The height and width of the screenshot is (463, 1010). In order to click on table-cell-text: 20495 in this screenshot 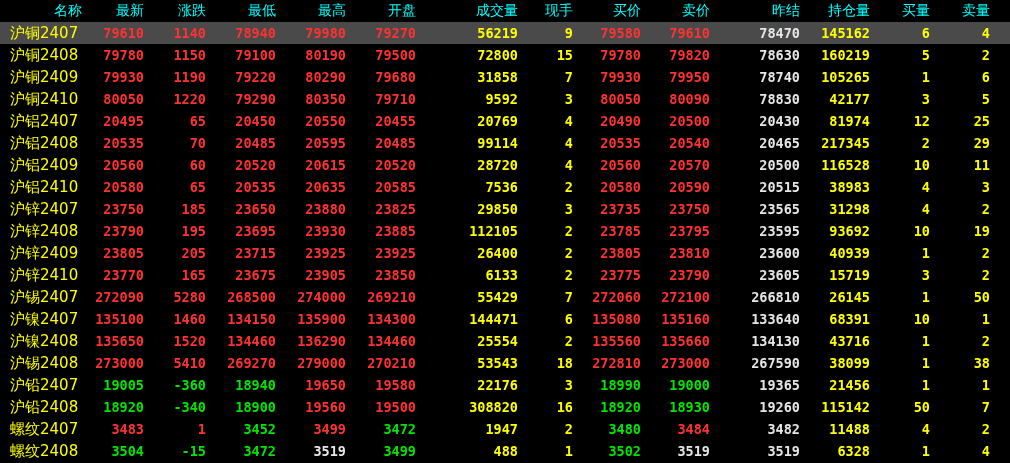, I will do `click(123, 121)`.